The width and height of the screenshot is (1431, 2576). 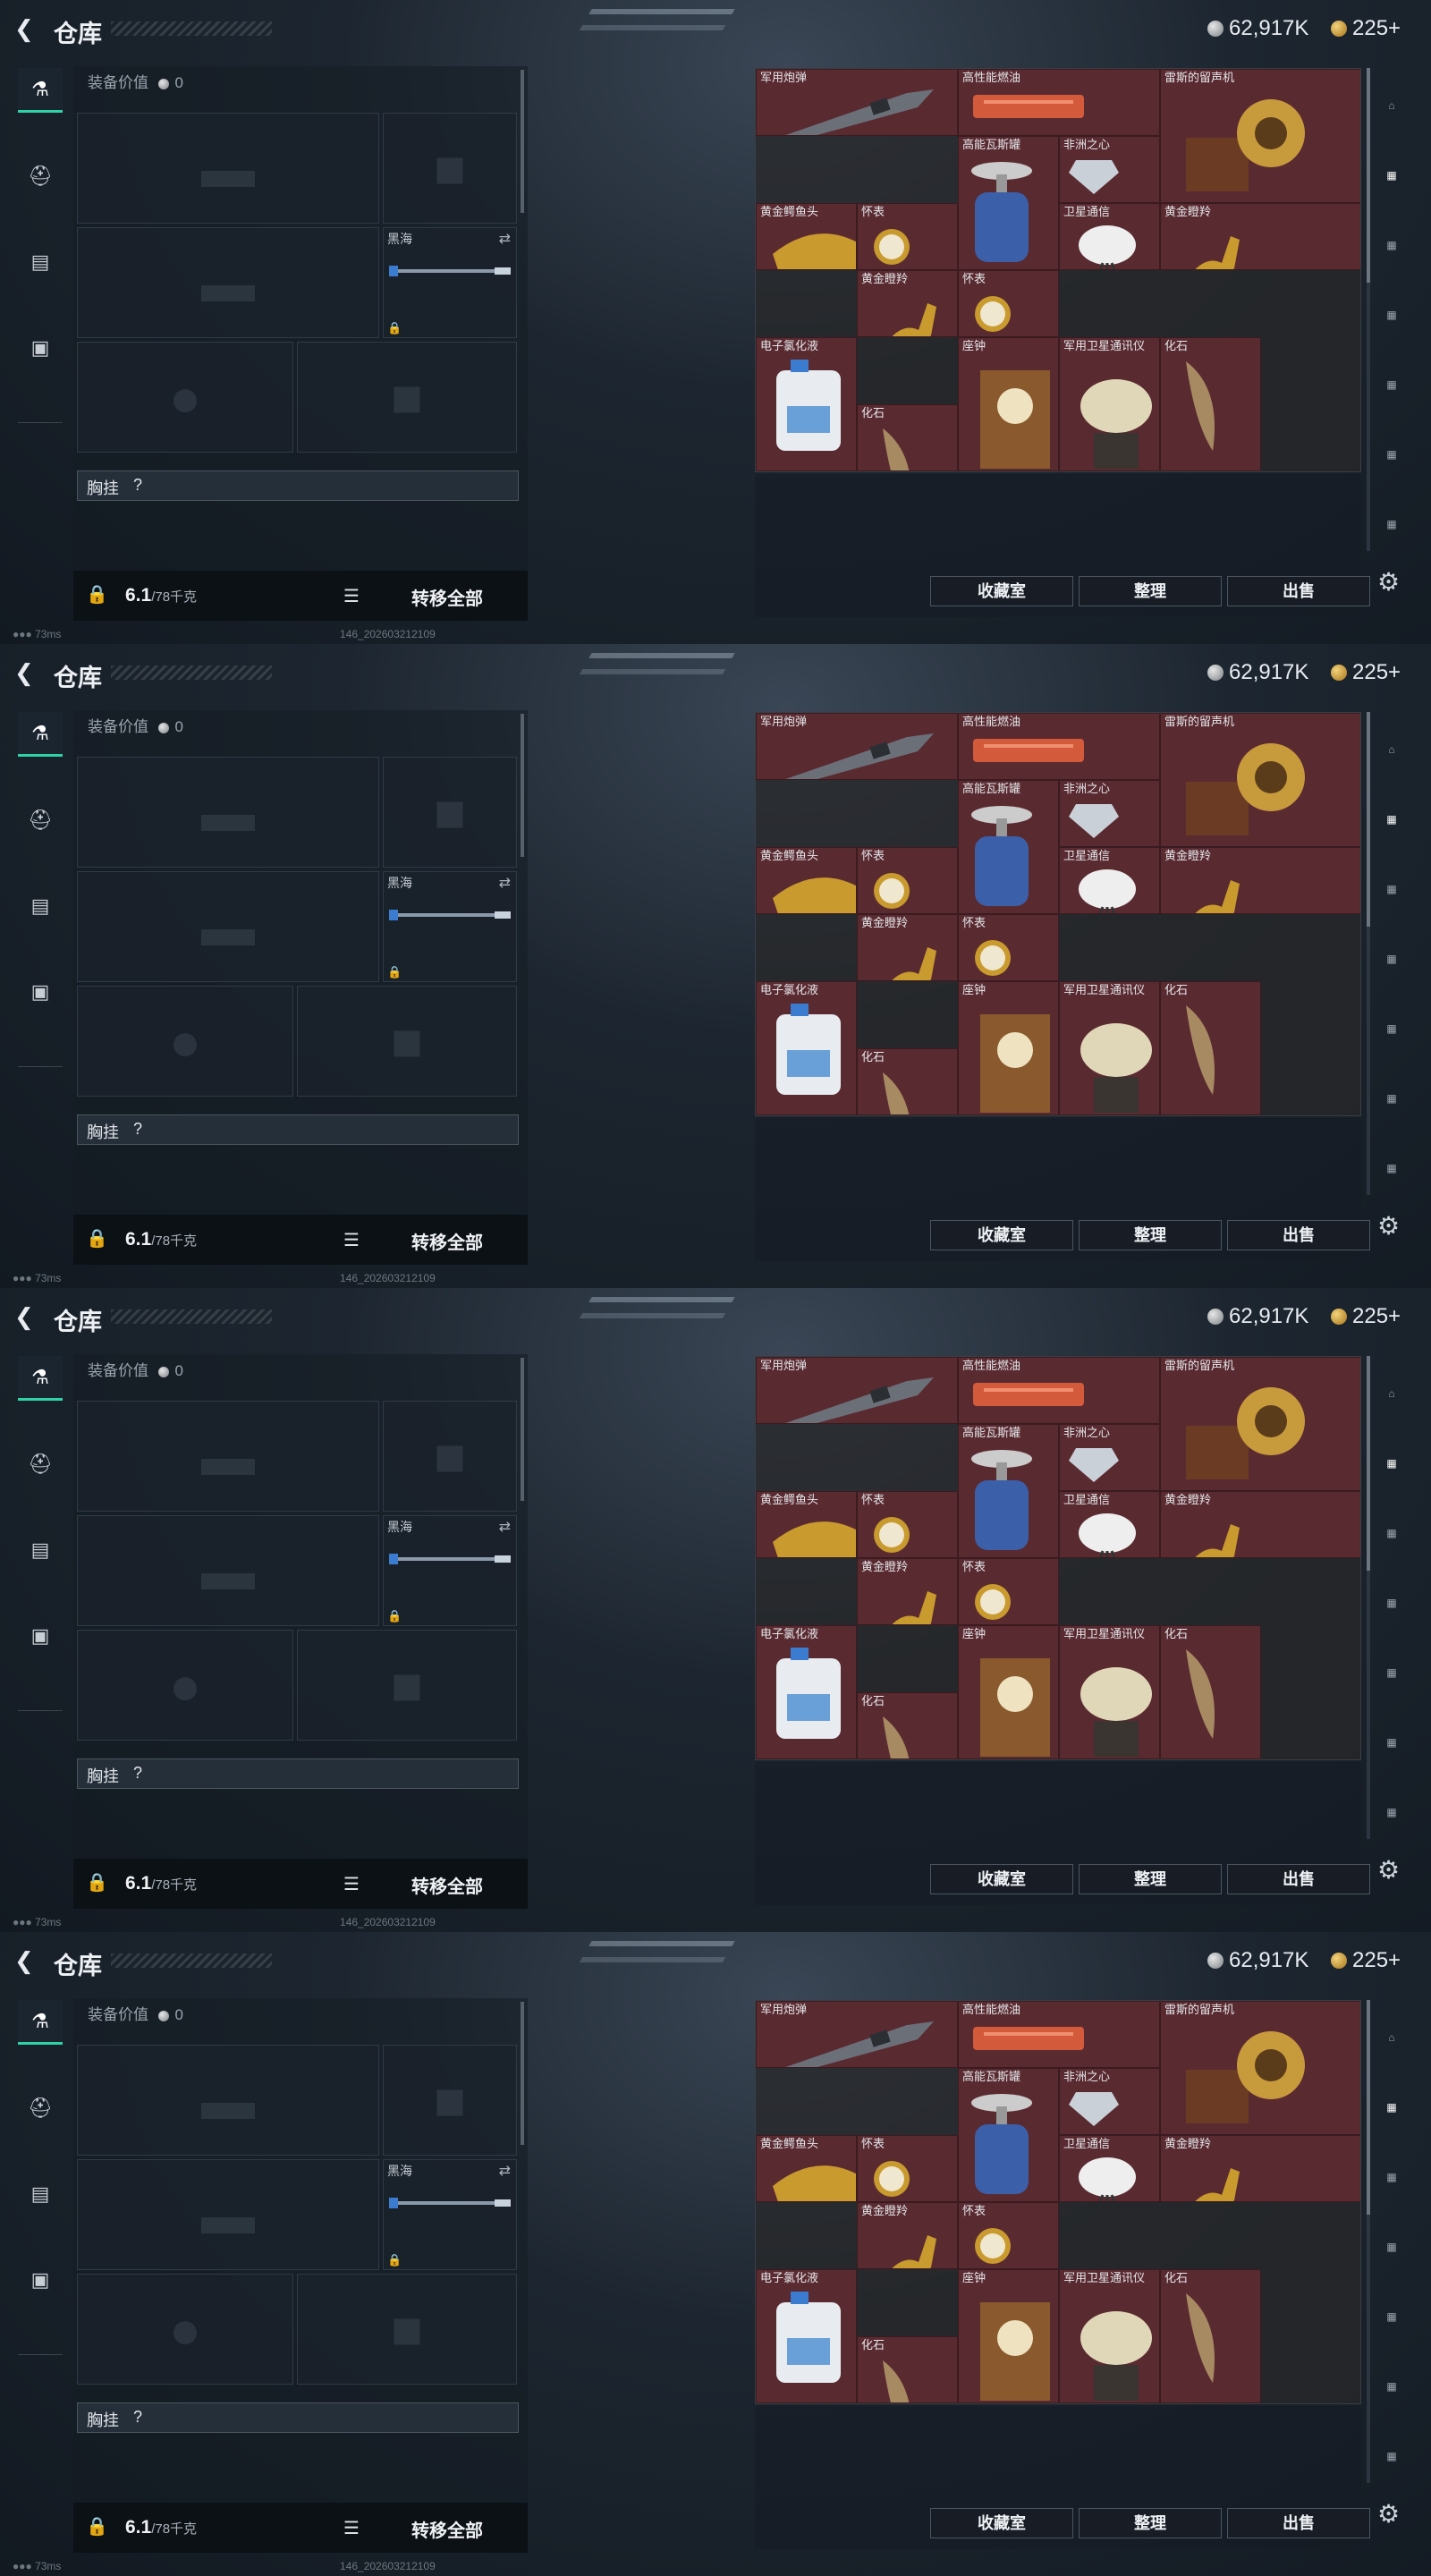 What do you see at coordinates (505, 1527) in the screenshot?
I see `swap-icon: ⇄` at bounding box center [505, 1527].